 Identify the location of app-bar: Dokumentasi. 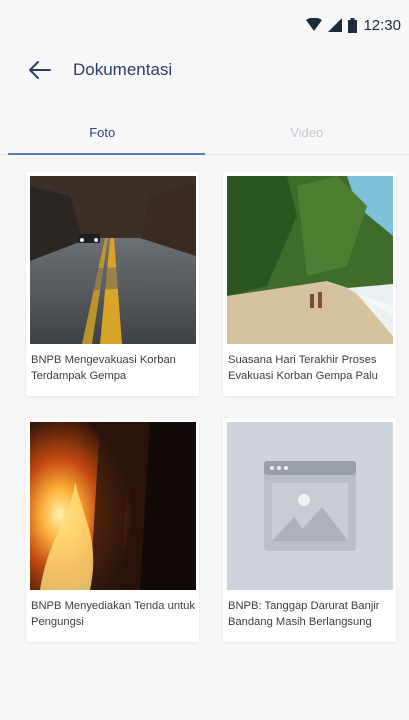
(204, 70).